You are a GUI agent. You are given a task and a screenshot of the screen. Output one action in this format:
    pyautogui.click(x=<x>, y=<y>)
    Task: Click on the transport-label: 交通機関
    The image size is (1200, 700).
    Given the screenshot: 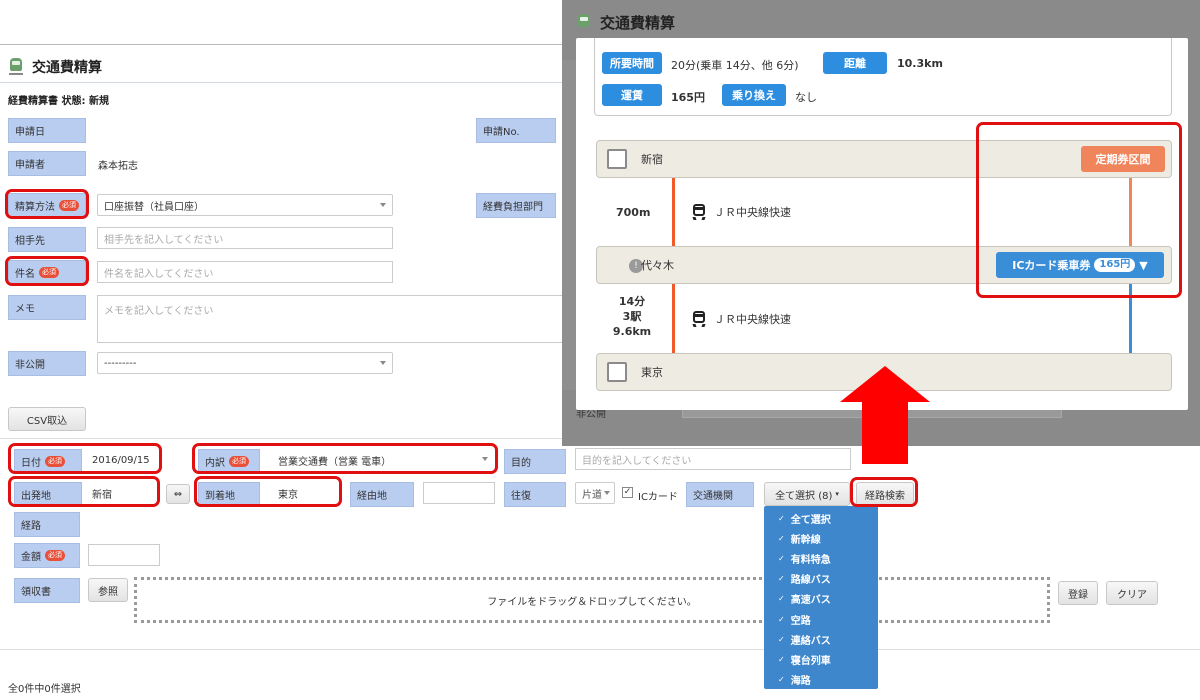 What is the action you would take?
    pyautogui.click(x=720, y=494)
    